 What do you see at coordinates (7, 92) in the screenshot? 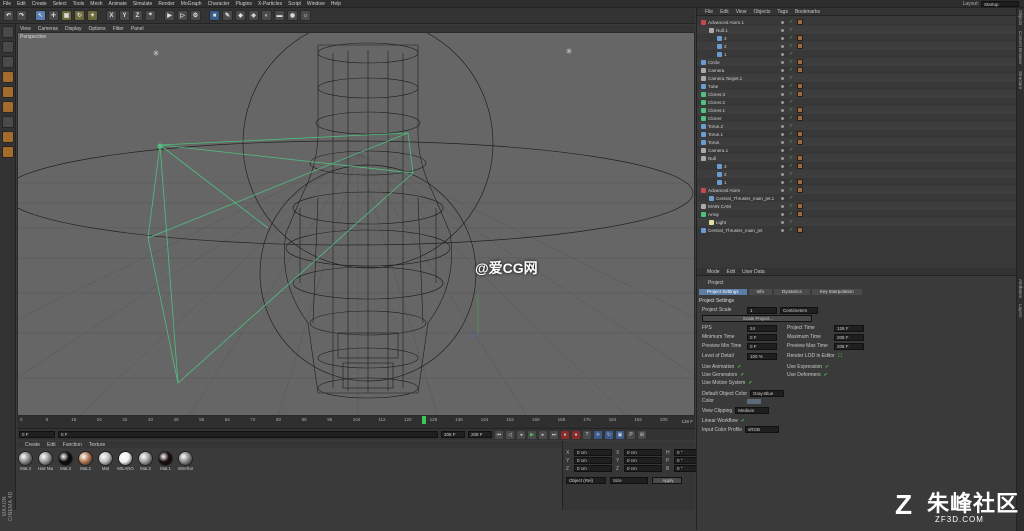
I see `edges-mode-icon` at bounding box center [7, 92].